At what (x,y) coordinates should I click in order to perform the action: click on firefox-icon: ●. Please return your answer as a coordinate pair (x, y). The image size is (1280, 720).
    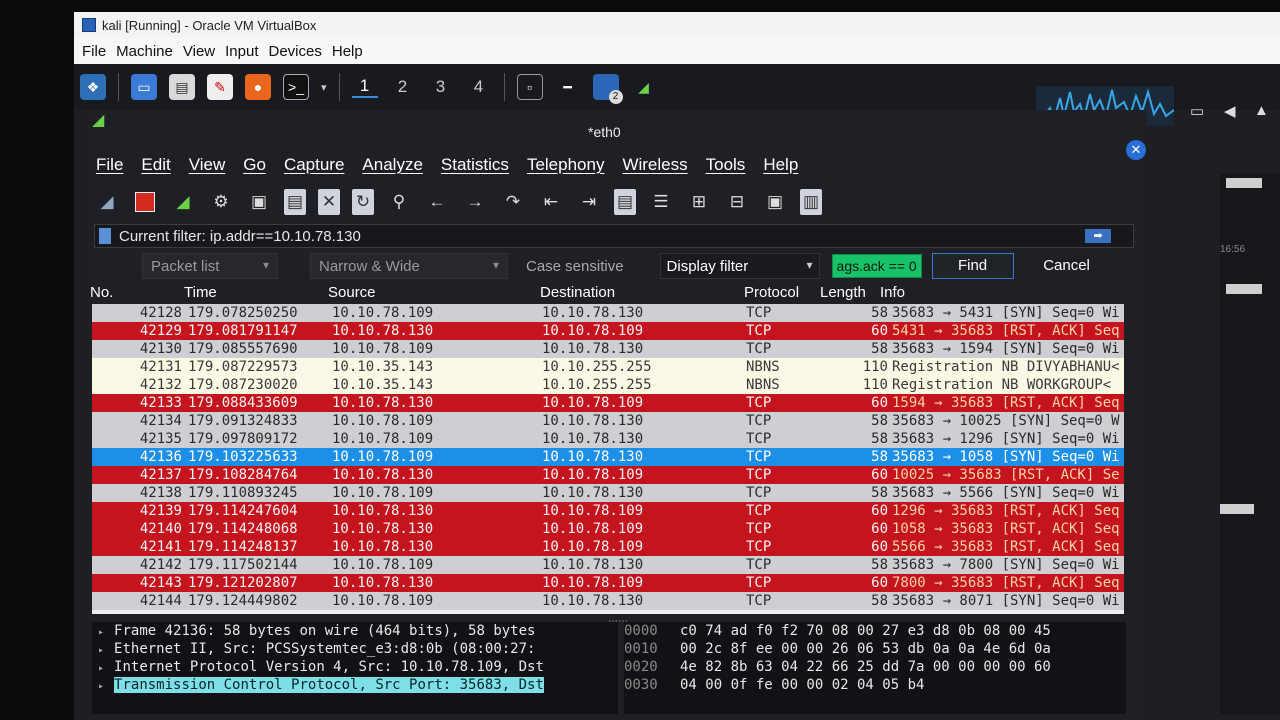
    Looking at the image, I should click on (258, 87).